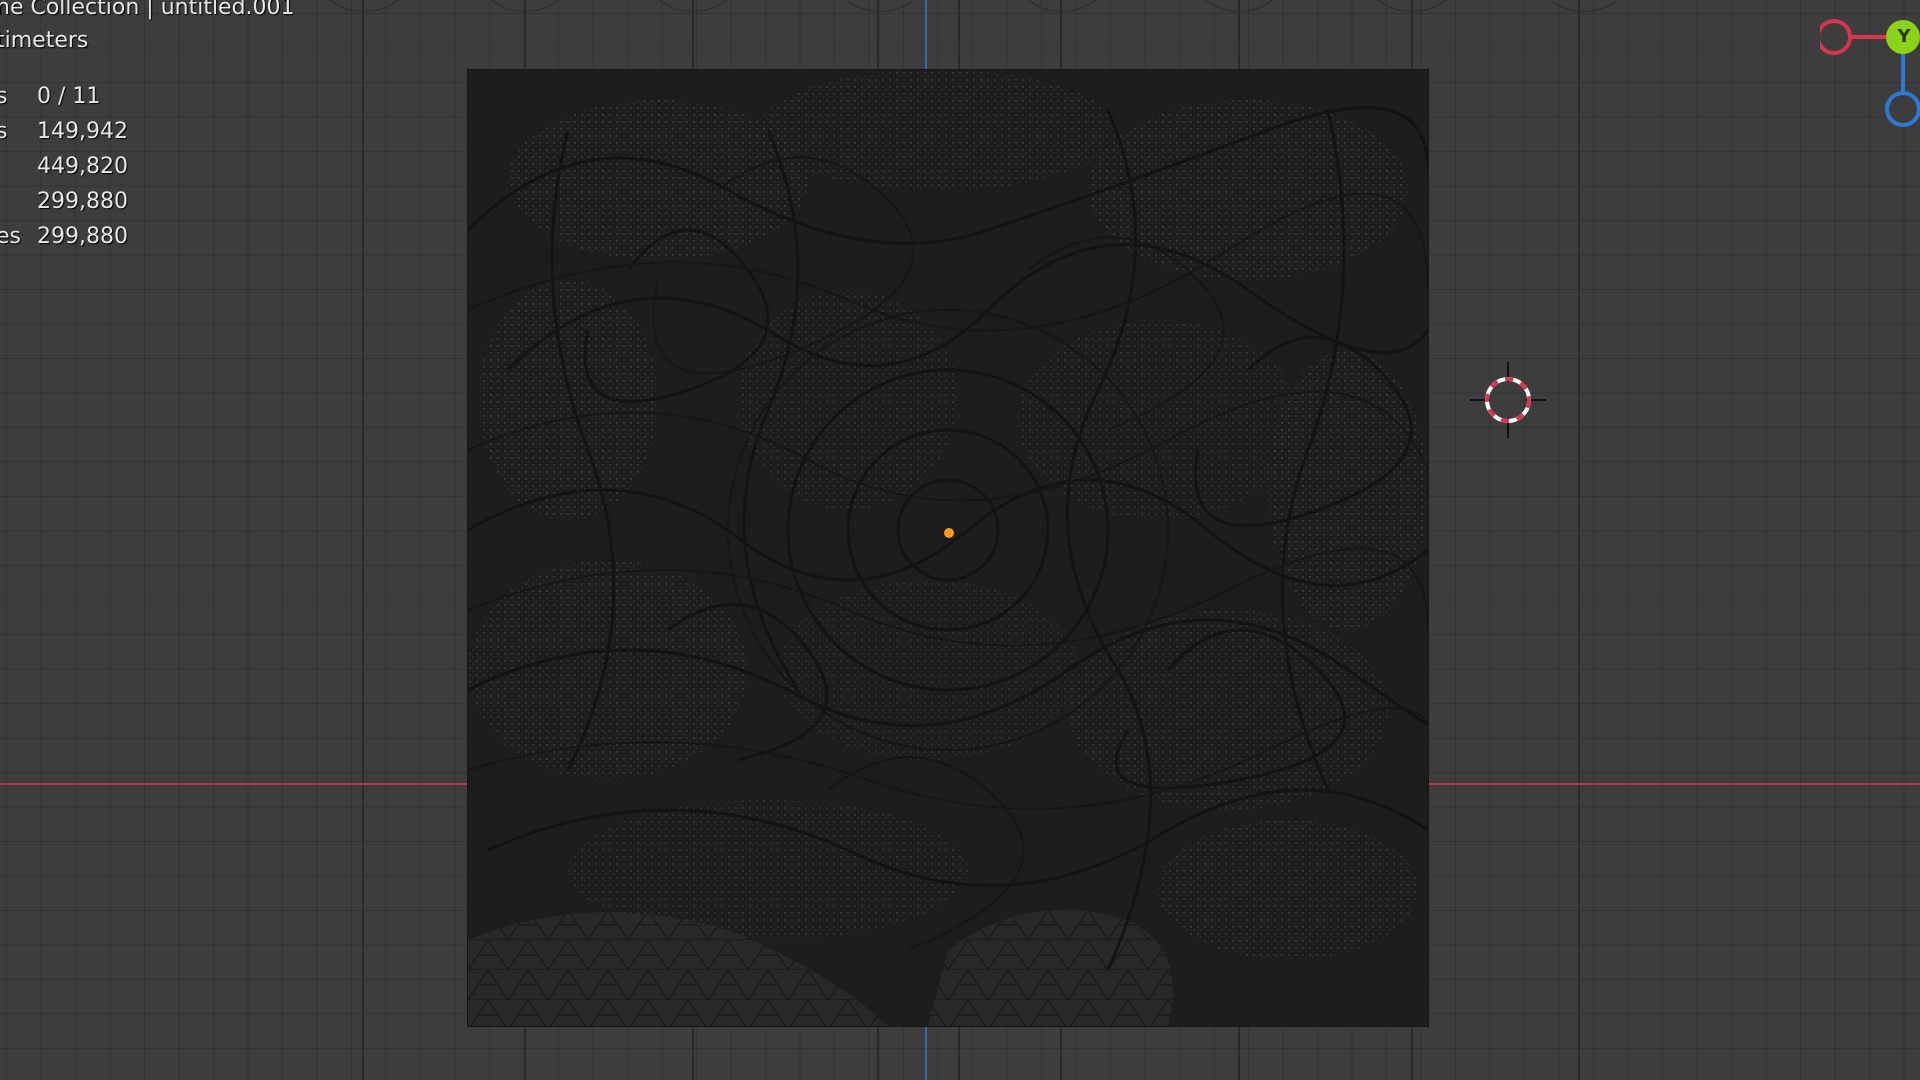  Describe the element at coordinates (1902, 109) in the screenshot. I see `z-axis-handle` at that location.